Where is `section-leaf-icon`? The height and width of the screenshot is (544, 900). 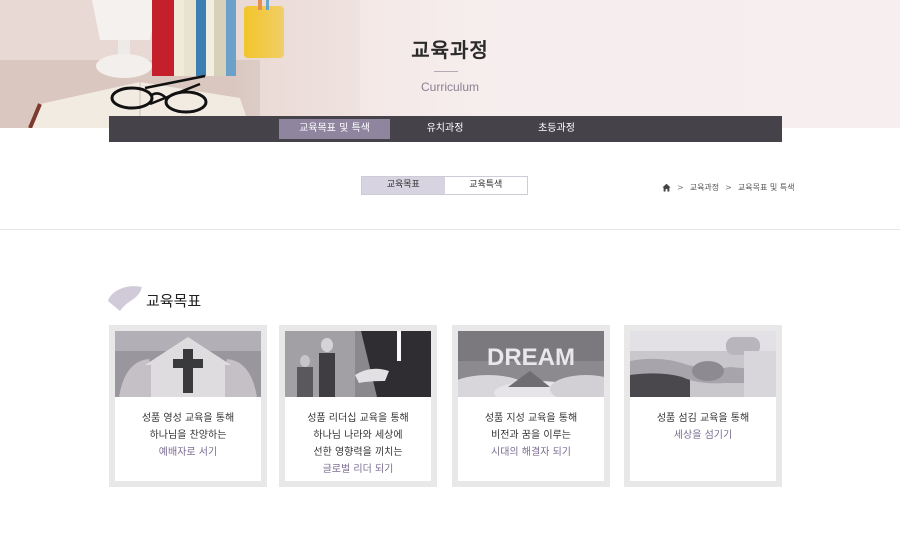
section-leaf-icon is located at coordinates (125, 298).